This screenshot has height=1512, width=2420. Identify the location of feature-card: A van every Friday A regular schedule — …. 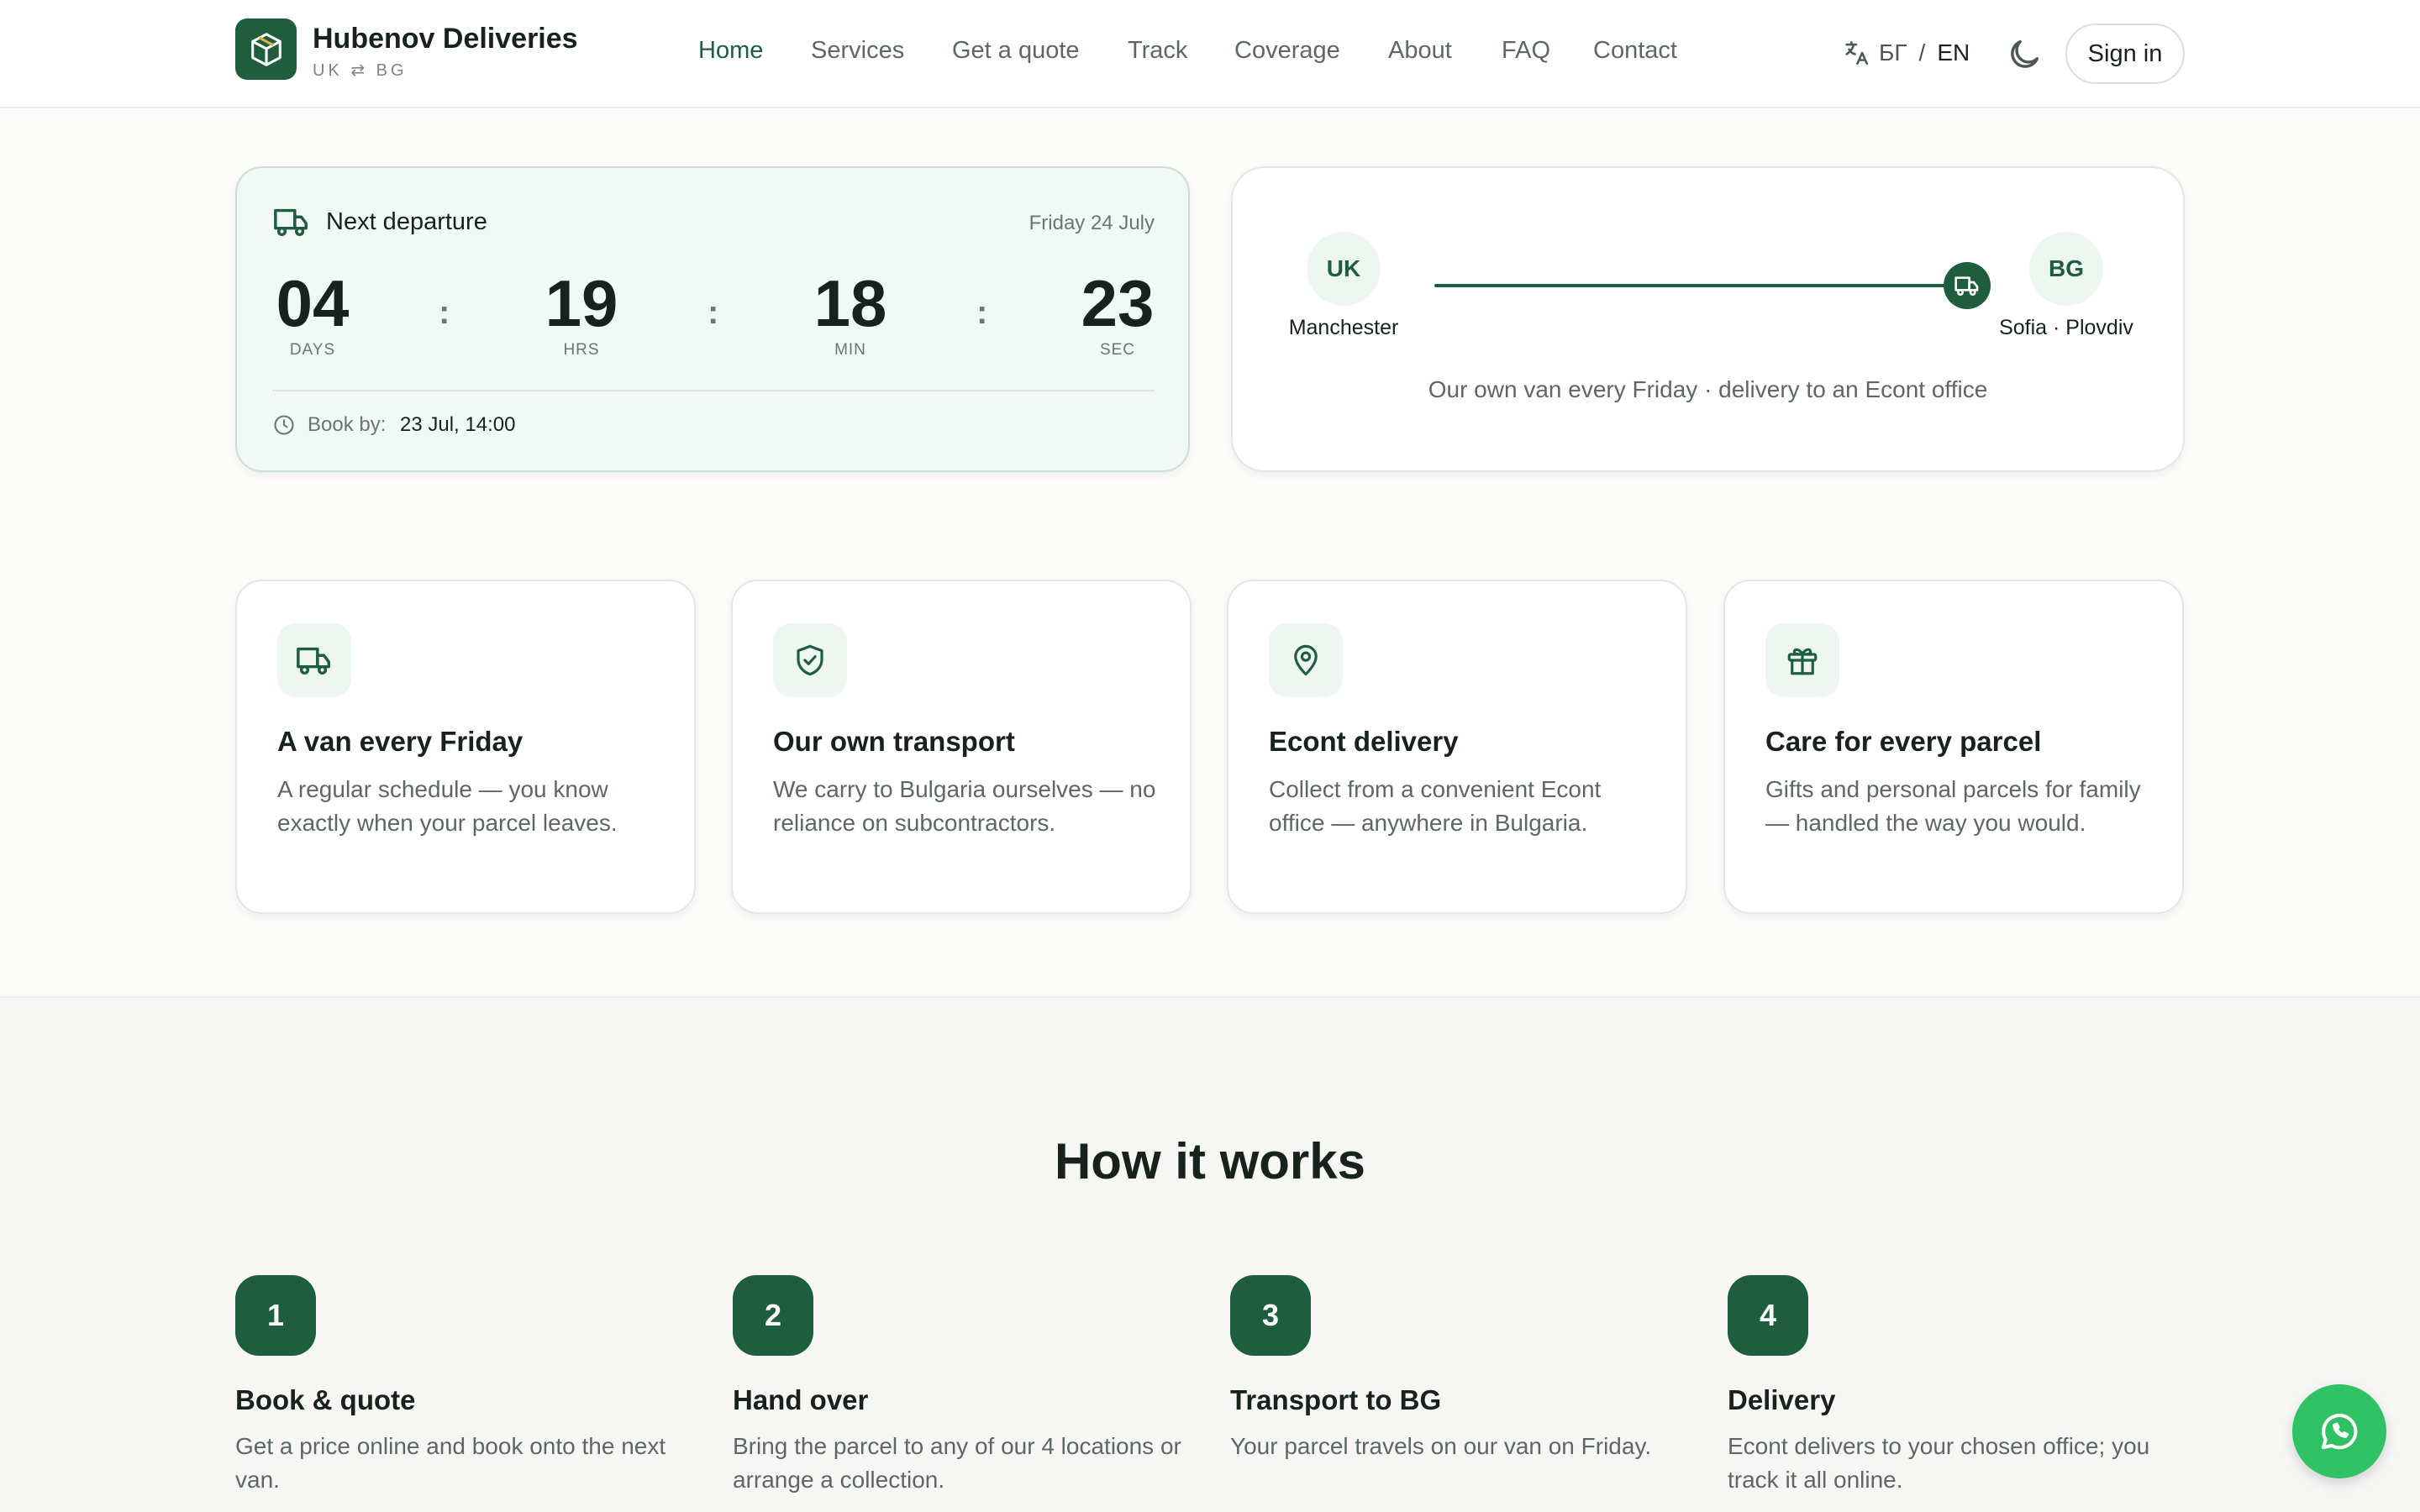
(465, 747).